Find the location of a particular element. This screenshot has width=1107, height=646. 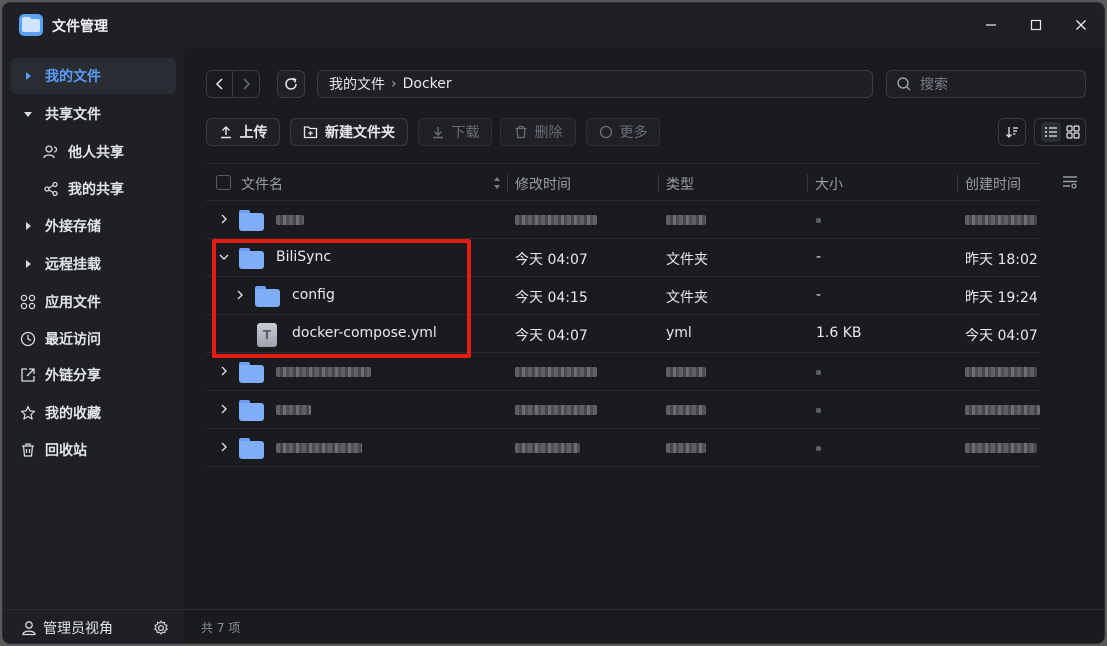

sidebar-item-favorites: 我的收藏 is located at coordinates (93, 413).